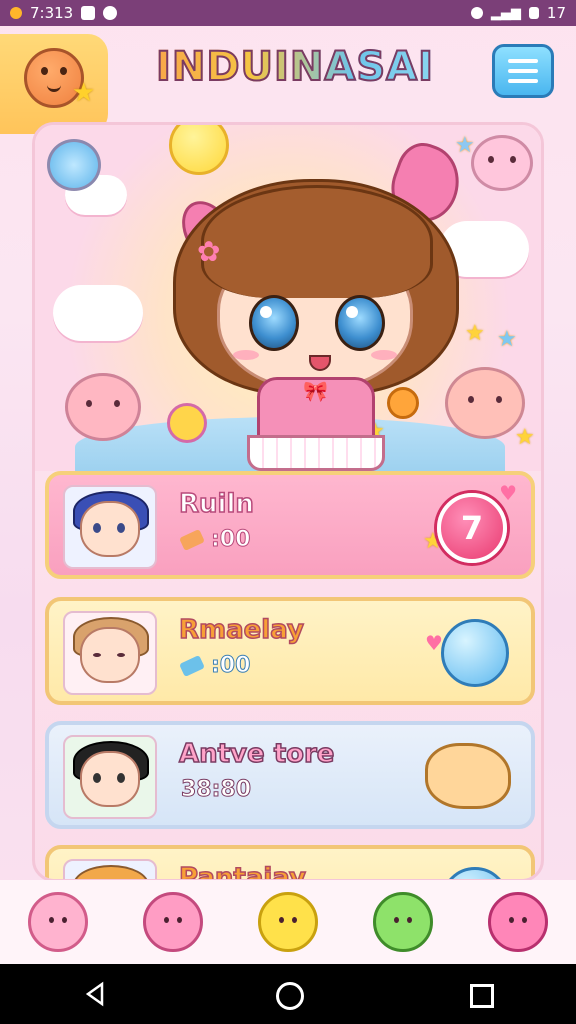  I want to click on recents-icon, so click(482, 996).